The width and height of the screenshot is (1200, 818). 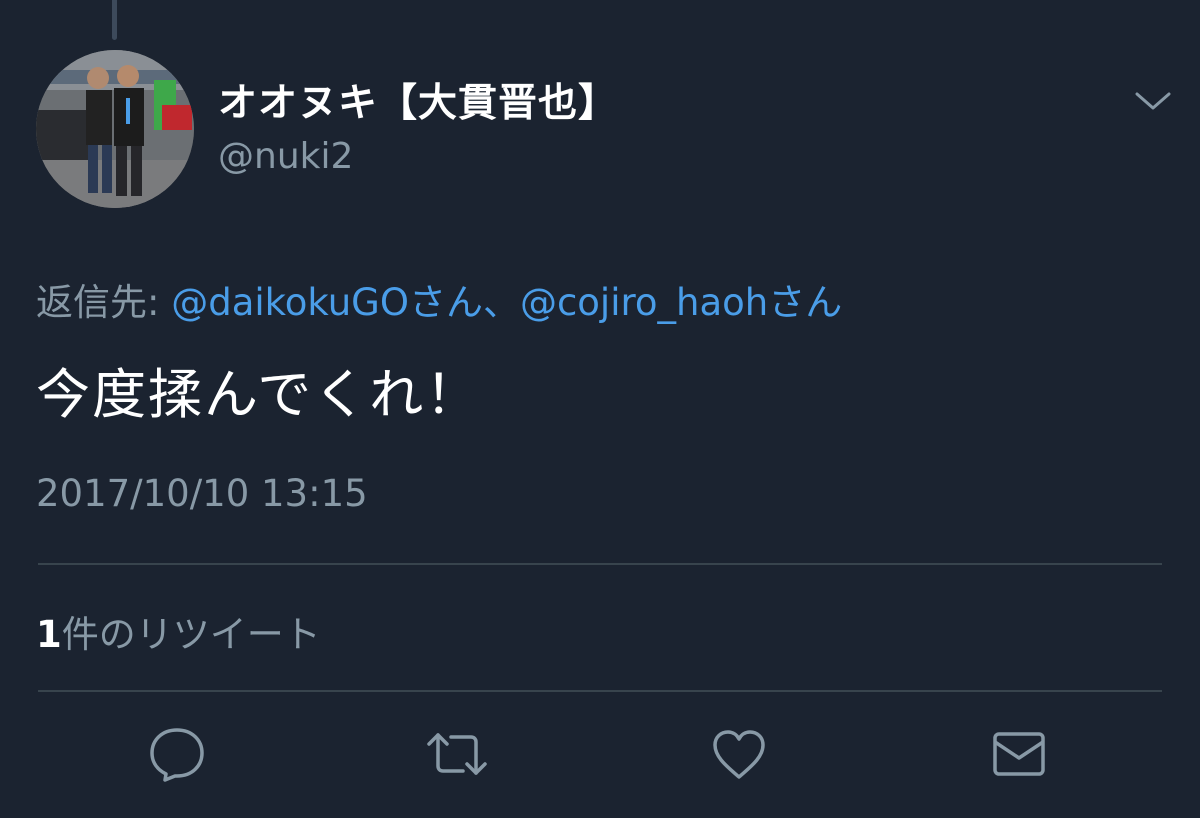 I want to click on retweet-button, so click(x=457, y=754).